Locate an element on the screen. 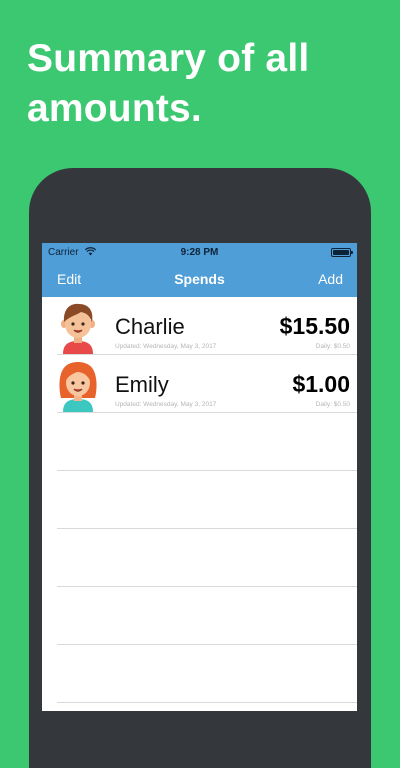 The height and width of the screenshot is (768, 400). boy-avatar-icon is located at coordinates (78, 327).